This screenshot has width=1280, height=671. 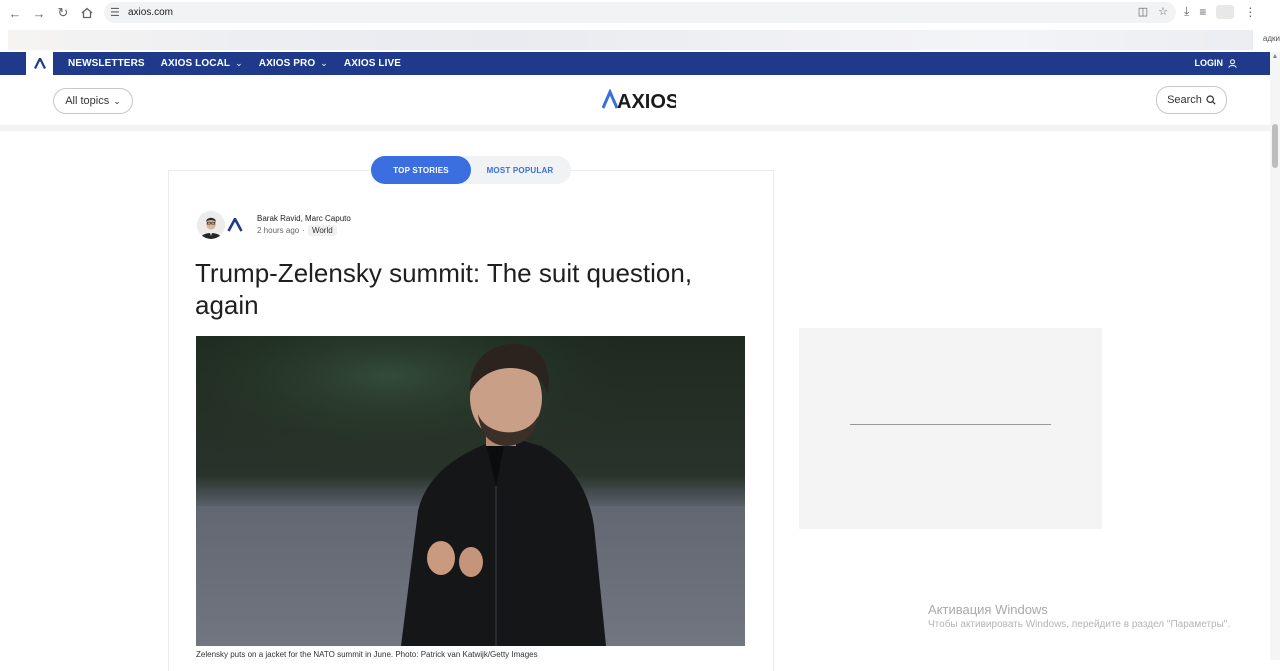 What do you see at coordinates (646, 101) in the screenshot?
I see `axios-logo-text: AXIOS` at bounding box center [646, 101].